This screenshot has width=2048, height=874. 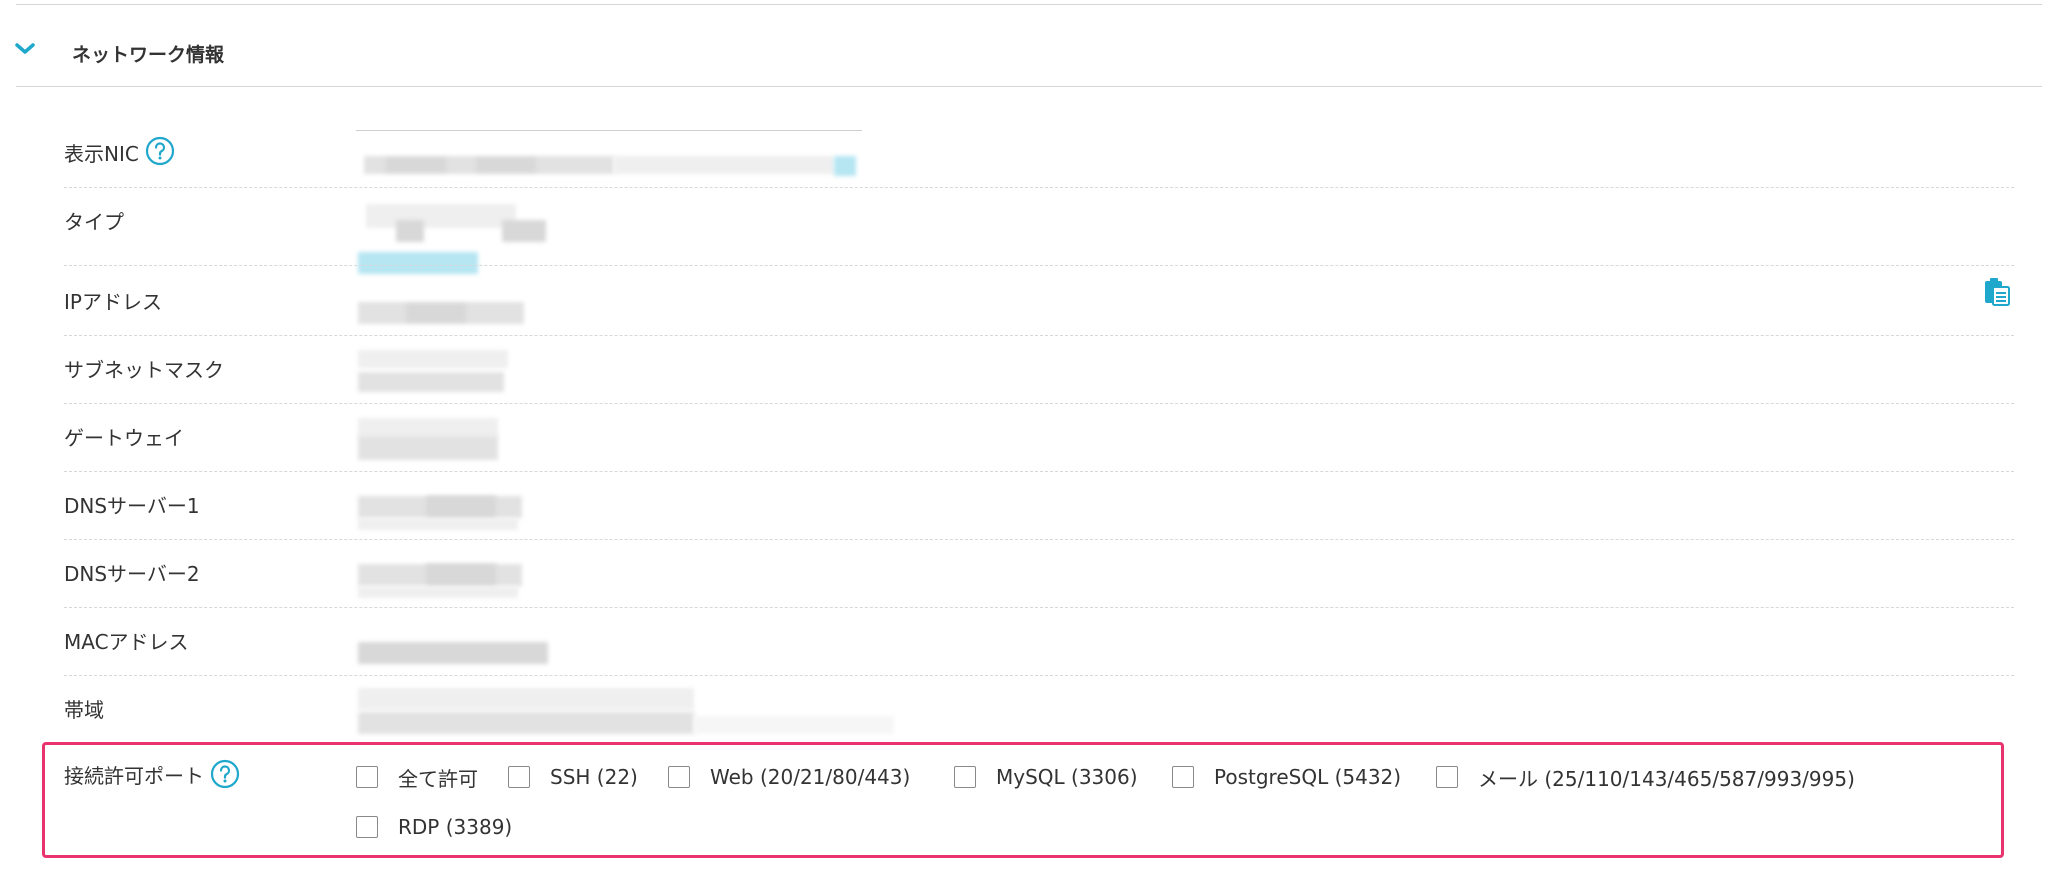 I want to click on port-label: PostgreSQL (5432), so click(x=1308, y=777).